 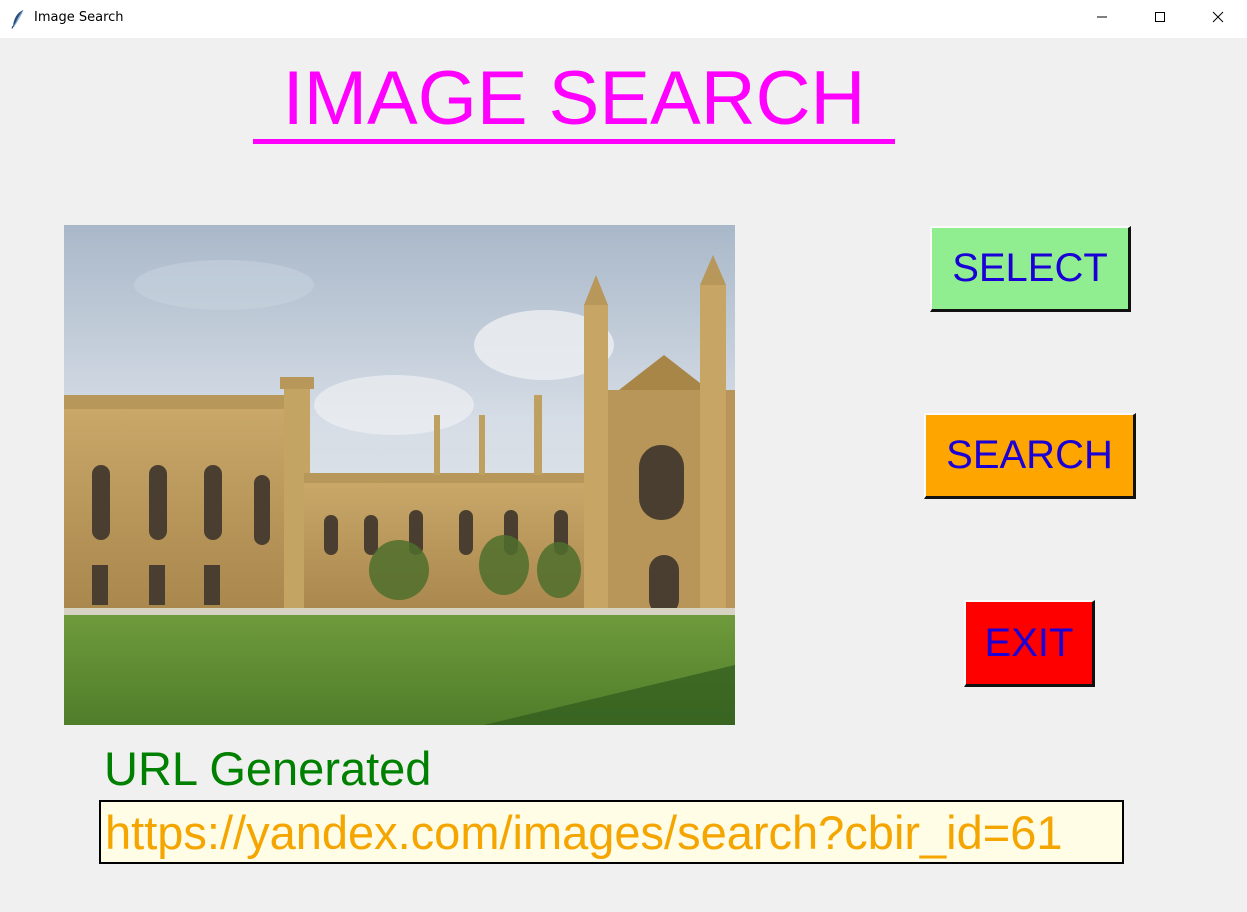 I want to click on select-button: SELECT, so click(x=1030, y=269).